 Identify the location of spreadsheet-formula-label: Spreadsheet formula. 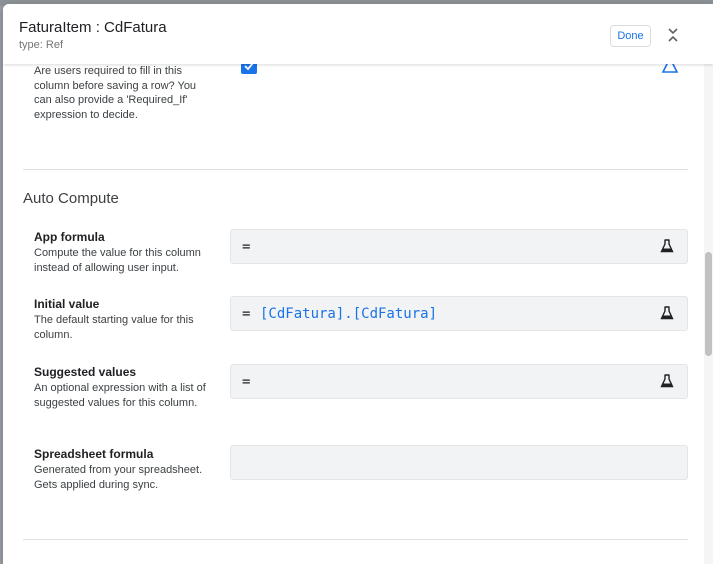
(94, 454).